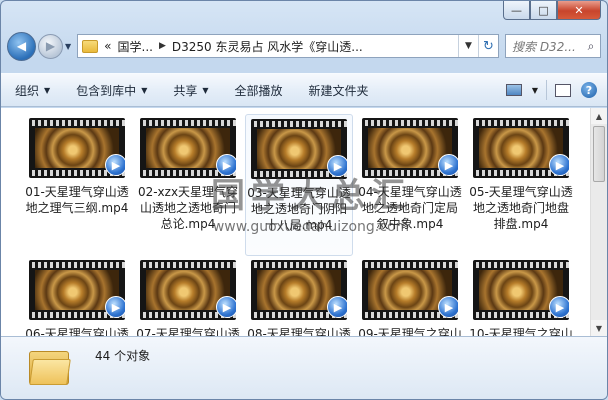  I want to click on preview-pane-icon, so click(563, 90).